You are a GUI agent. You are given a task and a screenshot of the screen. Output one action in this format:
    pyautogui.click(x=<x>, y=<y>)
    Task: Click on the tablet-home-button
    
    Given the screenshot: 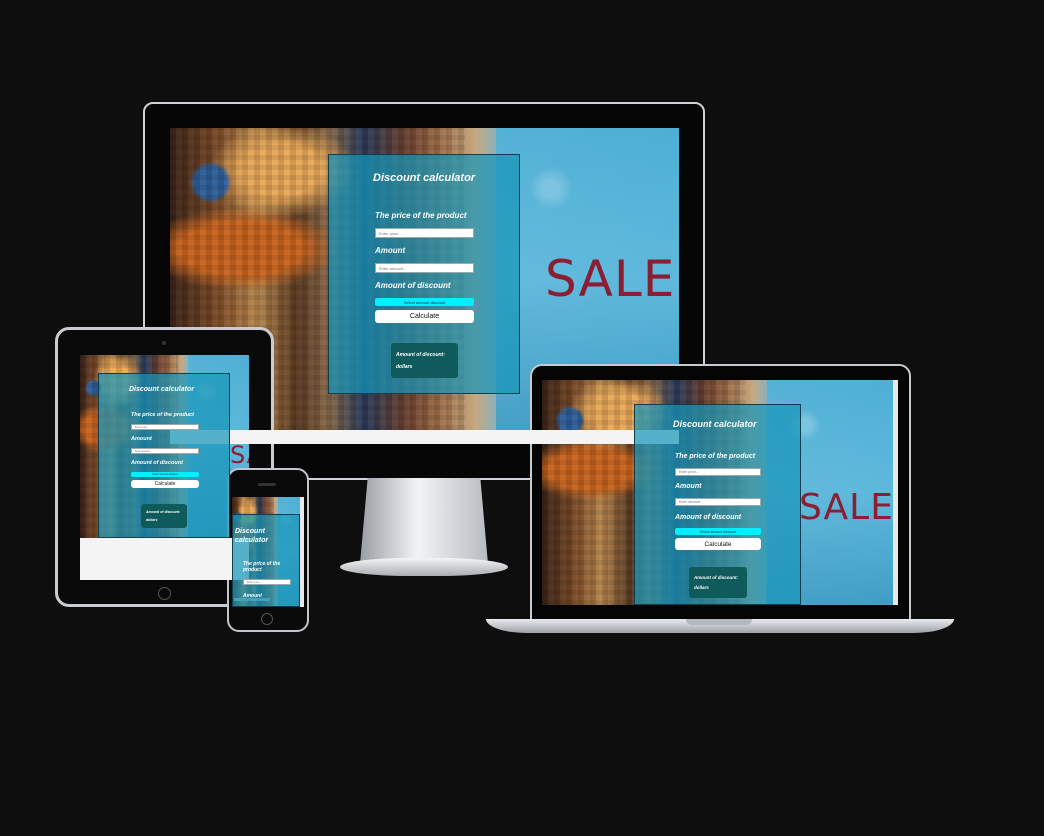 What is the action you would take?
    pyautogui.click(x=164, y=593)
    